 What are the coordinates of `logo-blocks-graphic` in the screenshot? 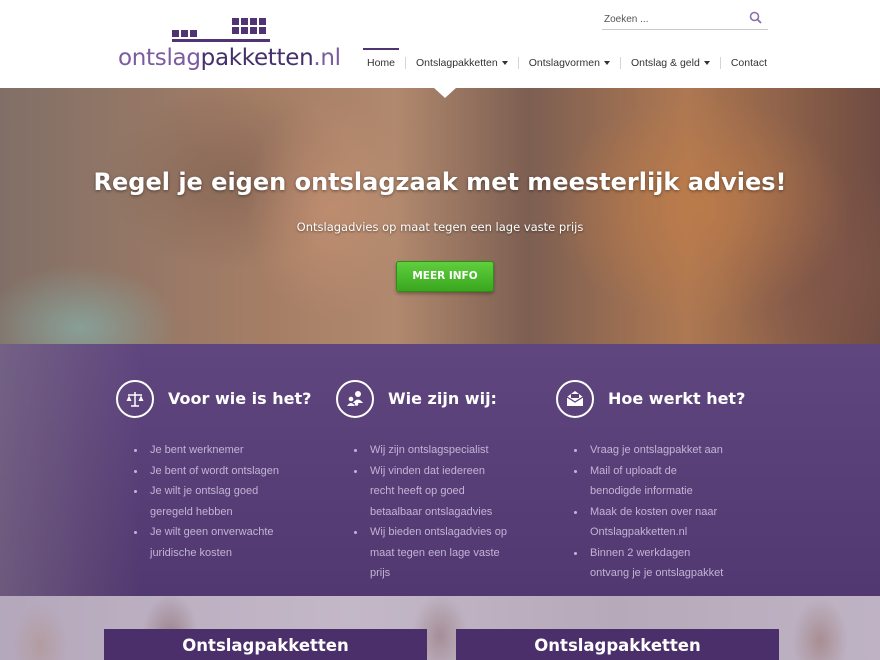 It's located at (221, 30).